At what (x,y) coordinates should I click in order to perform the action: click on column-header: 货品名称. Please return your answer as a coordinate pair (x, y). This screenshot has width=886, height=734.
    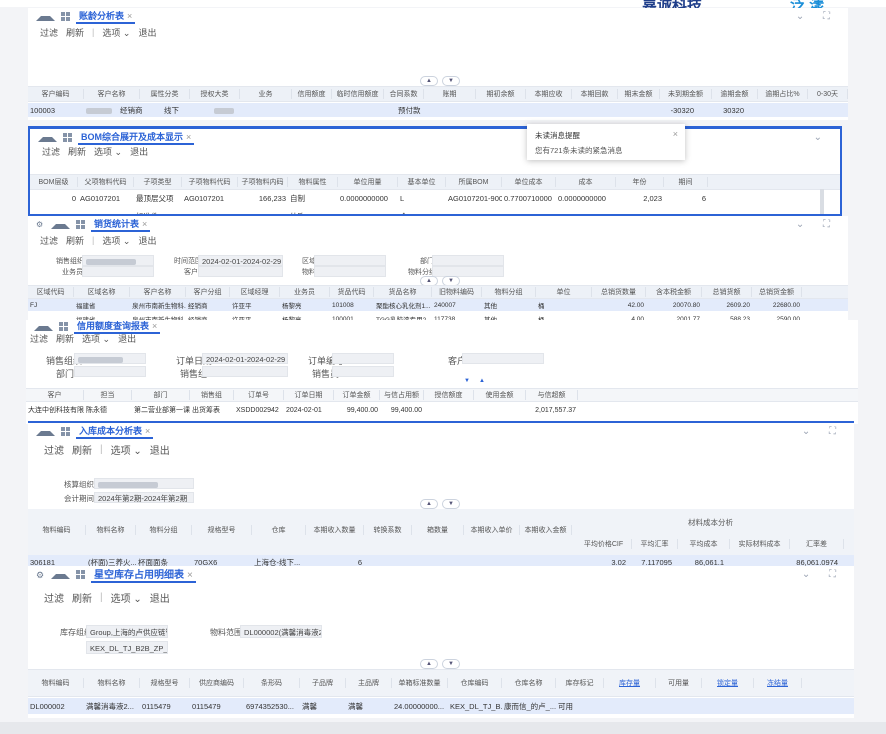
    Looking at the image, I should click on (403, 292).